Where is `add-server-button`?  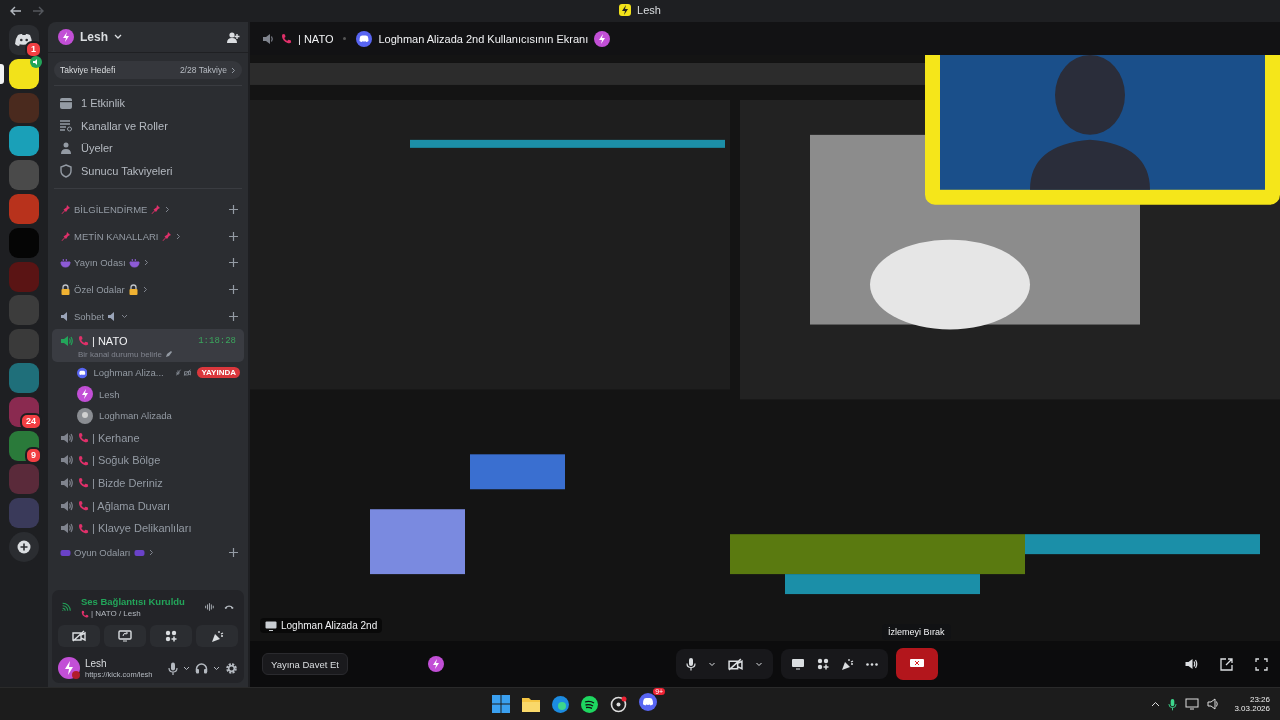
add-server-button is located at coordinates (24, 546).